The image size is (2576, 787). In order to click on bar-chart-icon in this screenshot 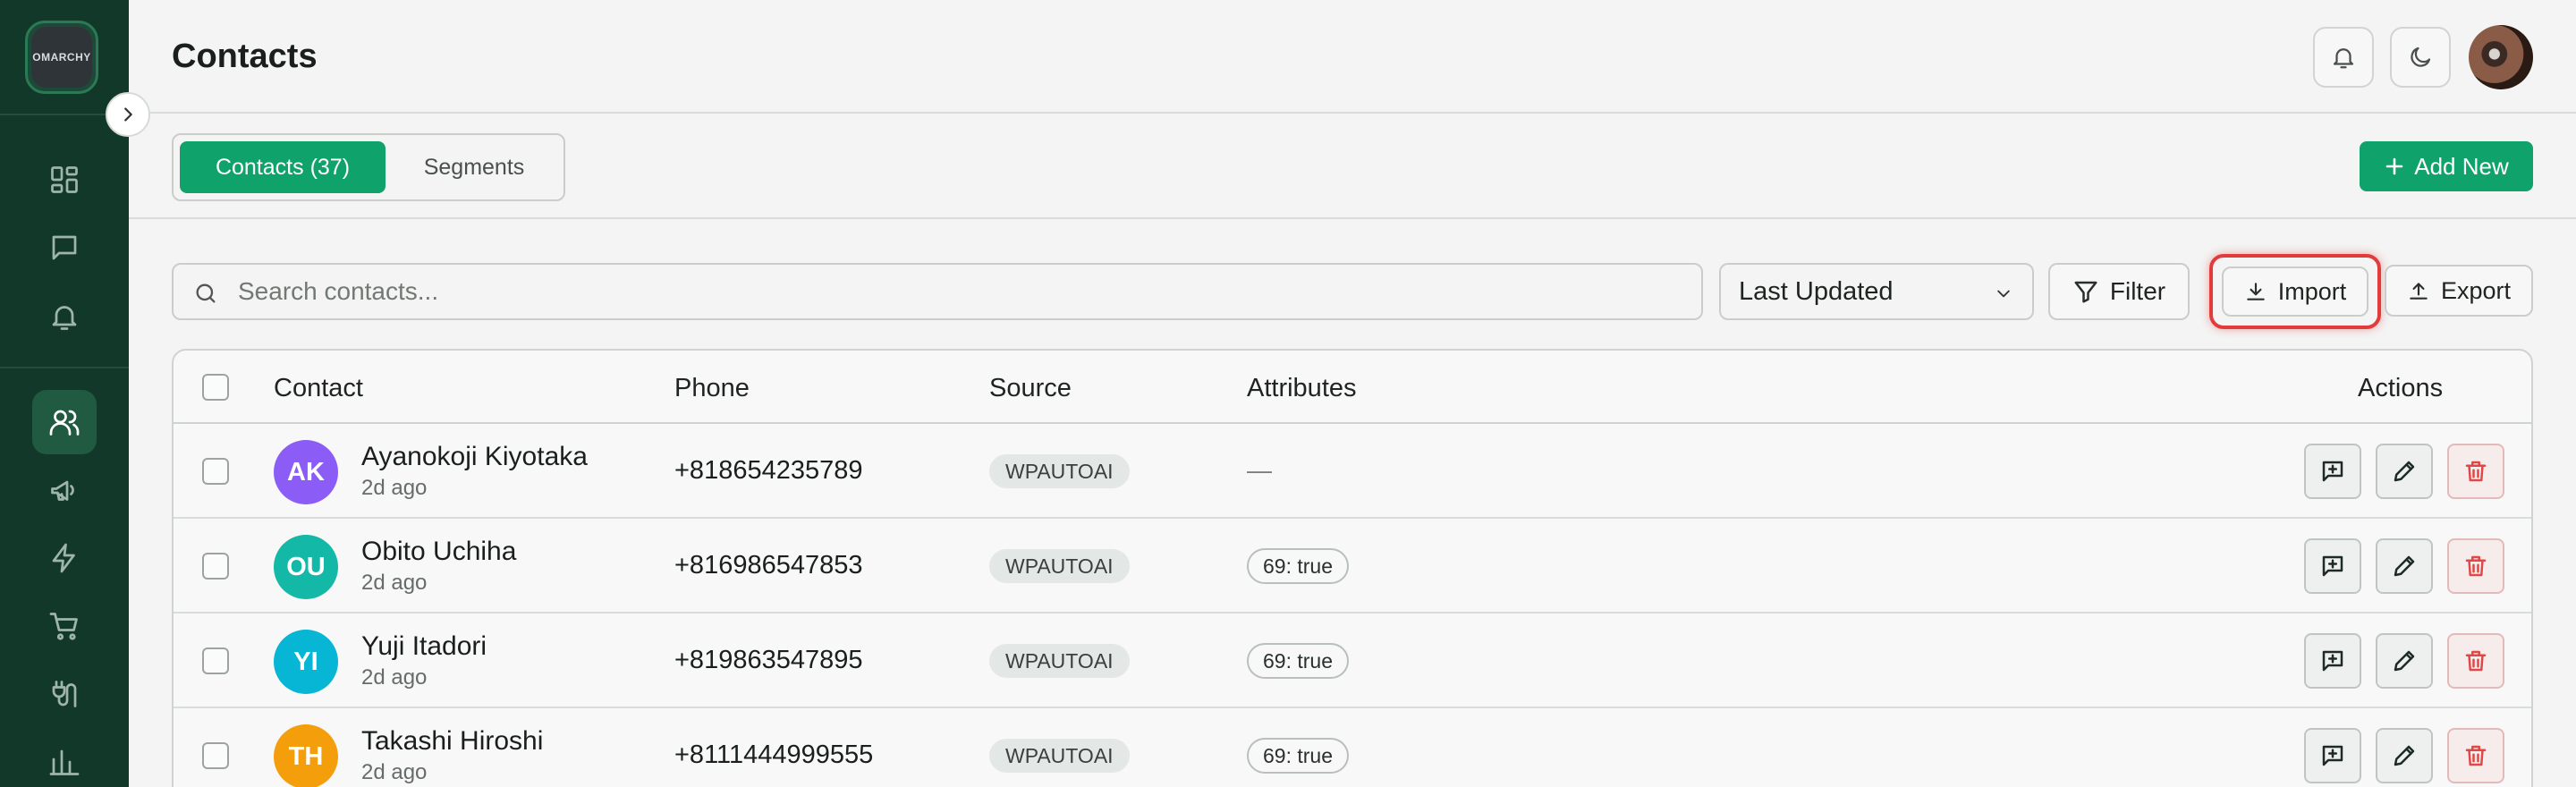, I will do `click(64, 762)`.